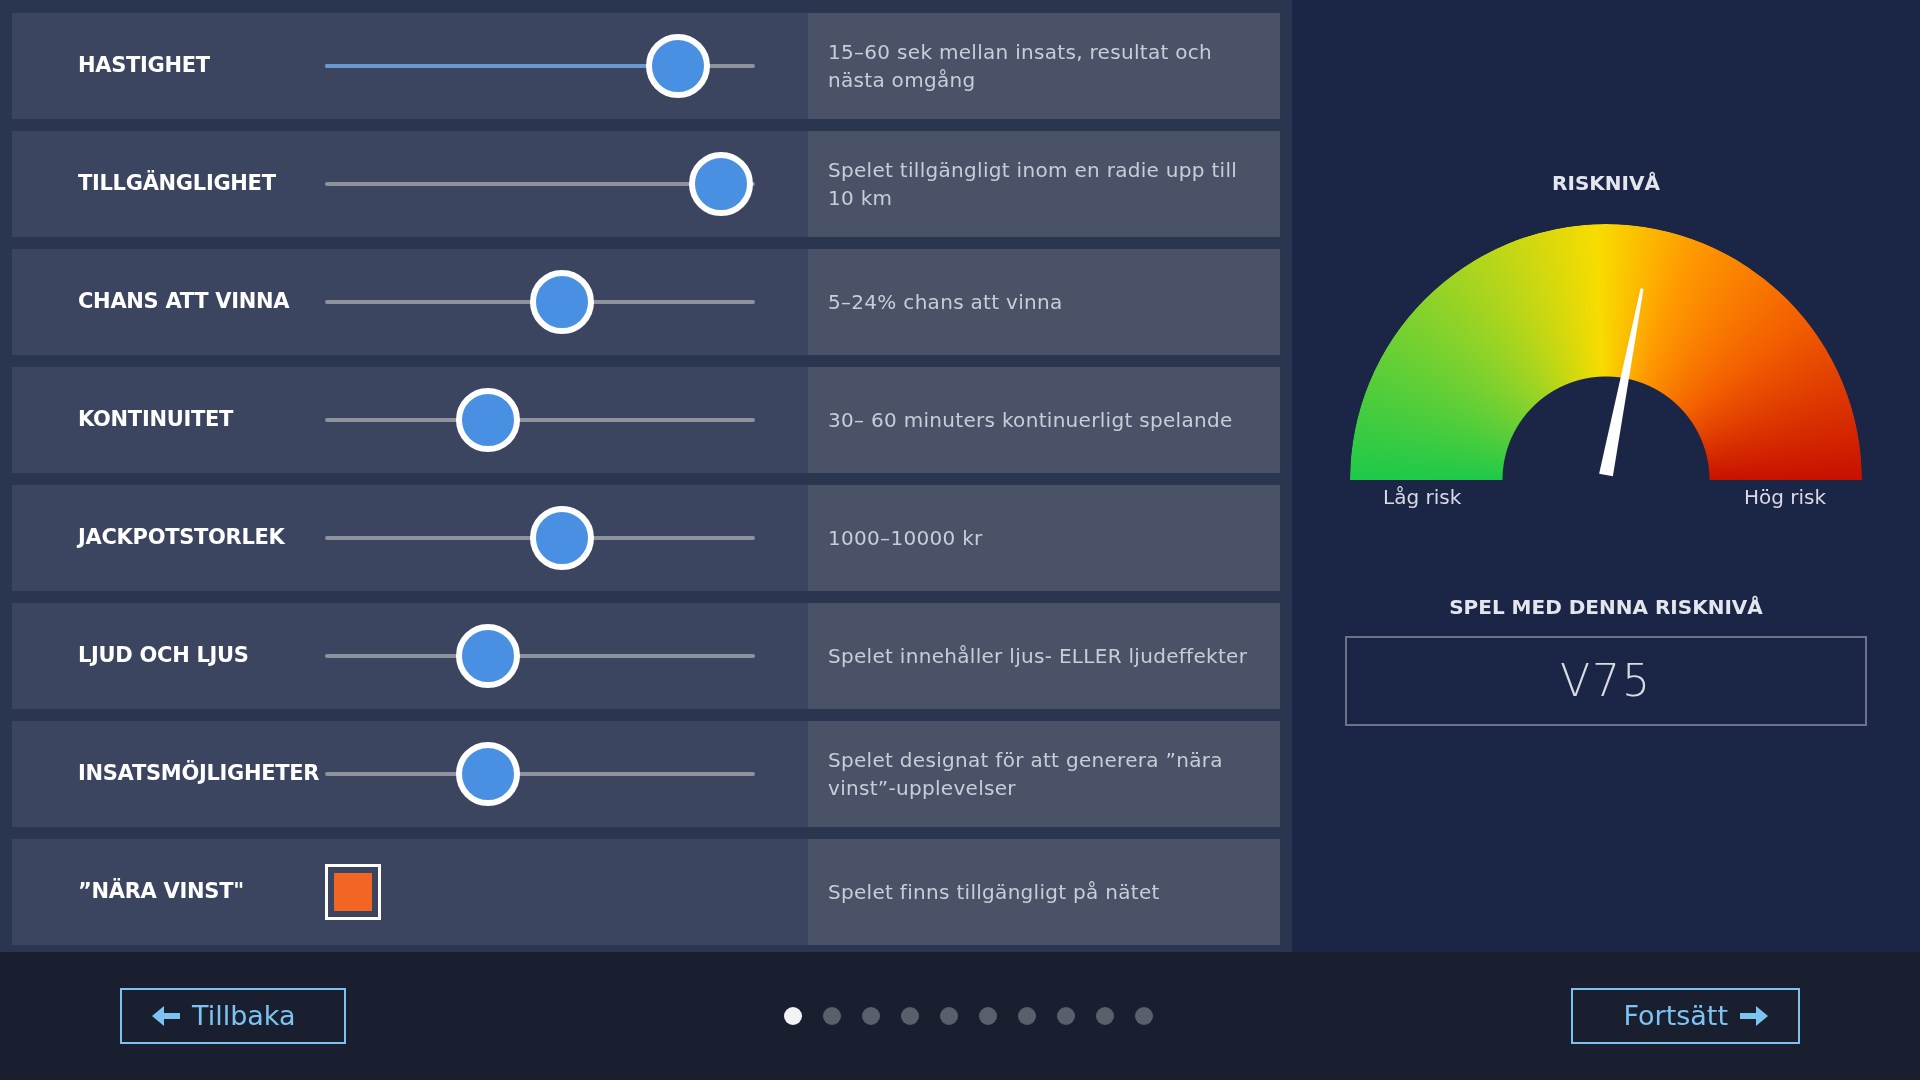 The width and height of the screenshot is (1920, 1080). Describe the element at coordinates (233, 1016) in the screenshot. I see `back-button: Tillbaka` at that location.